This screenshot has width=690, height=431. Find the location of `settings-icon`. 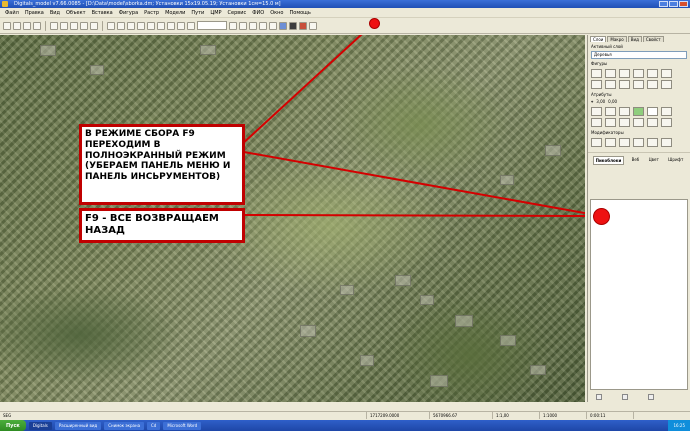

settings-icon is located at coordinates (313, 25).